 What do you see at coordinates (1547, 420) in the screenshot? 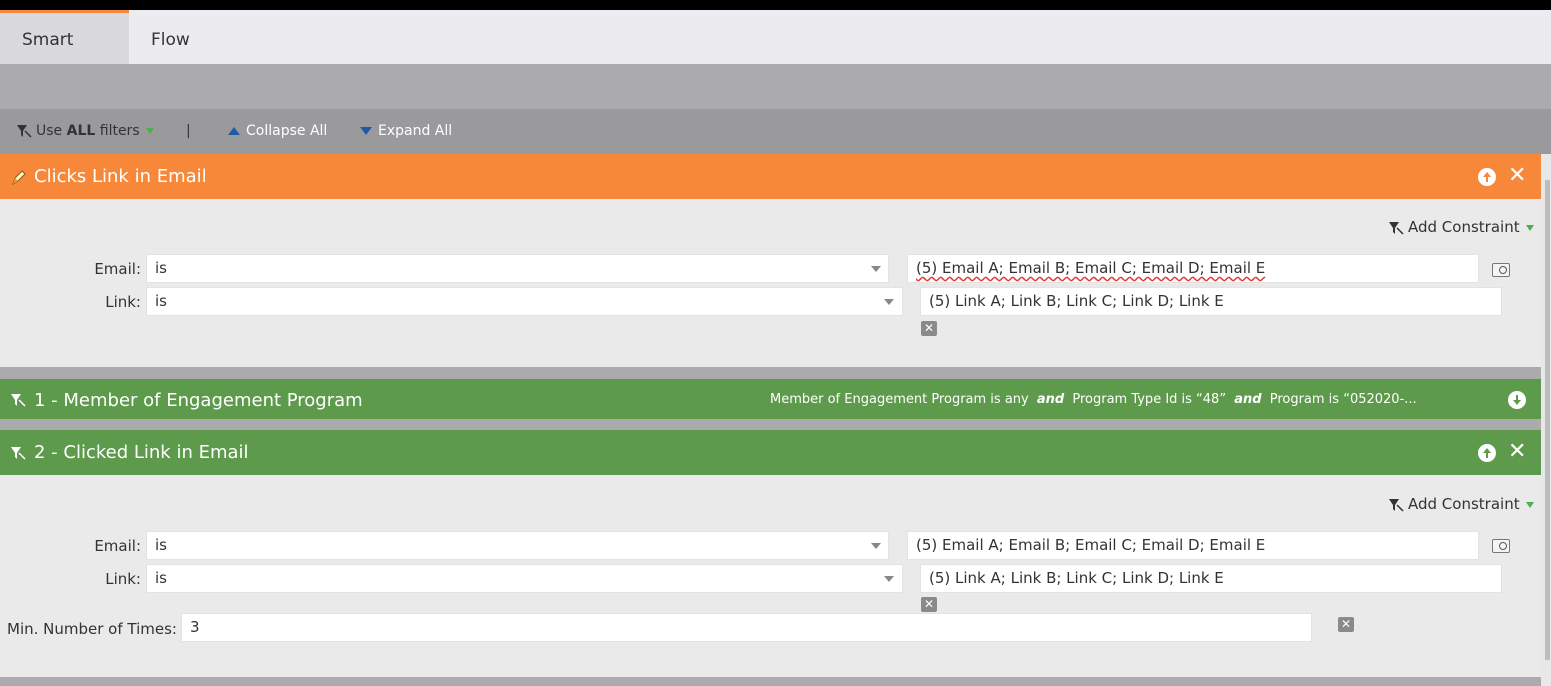
I see `scrollbar-thumb` at bounding box center [1547, 420].